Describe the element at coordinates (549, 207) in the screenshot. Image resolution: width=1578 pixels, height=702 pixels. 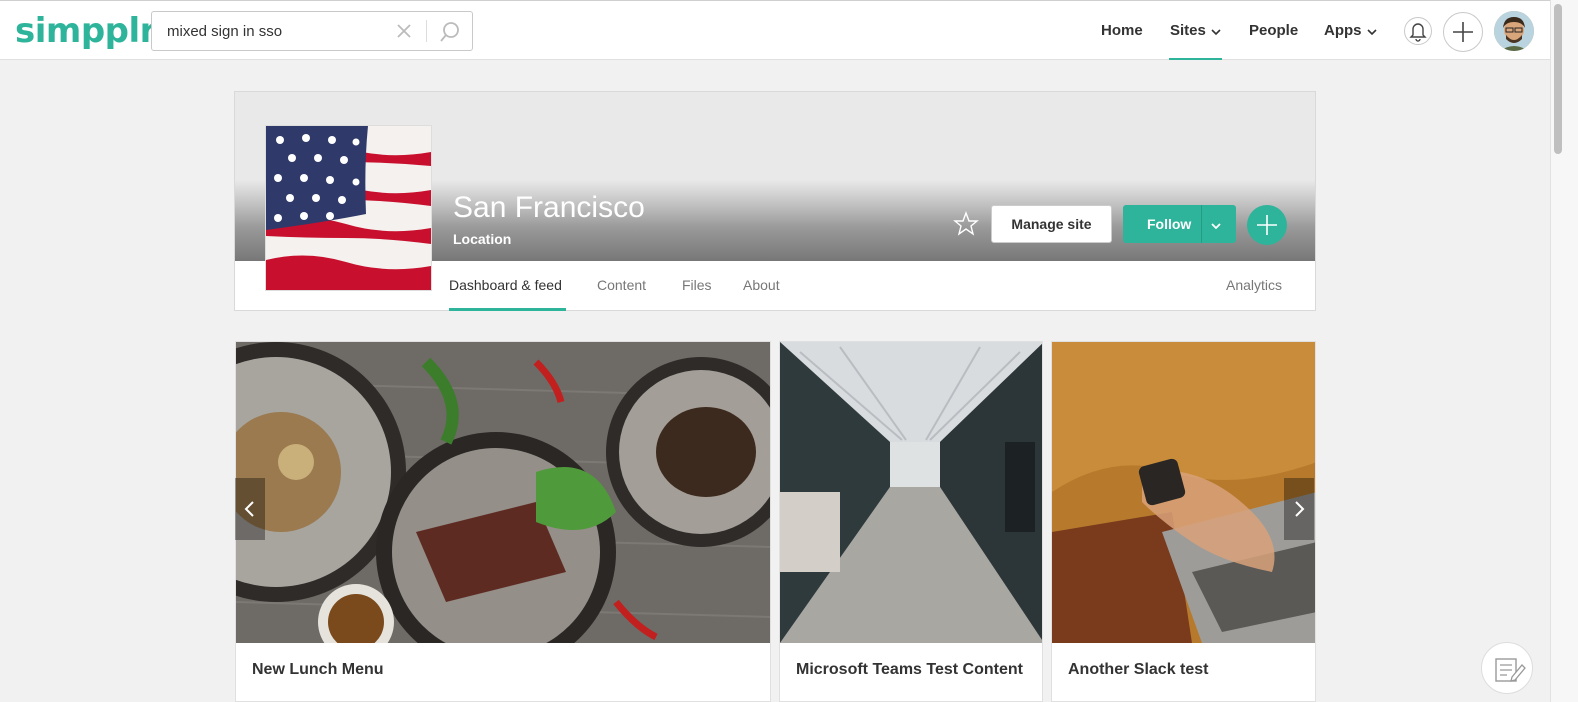
I see `site-title: San Francisco` at that location.